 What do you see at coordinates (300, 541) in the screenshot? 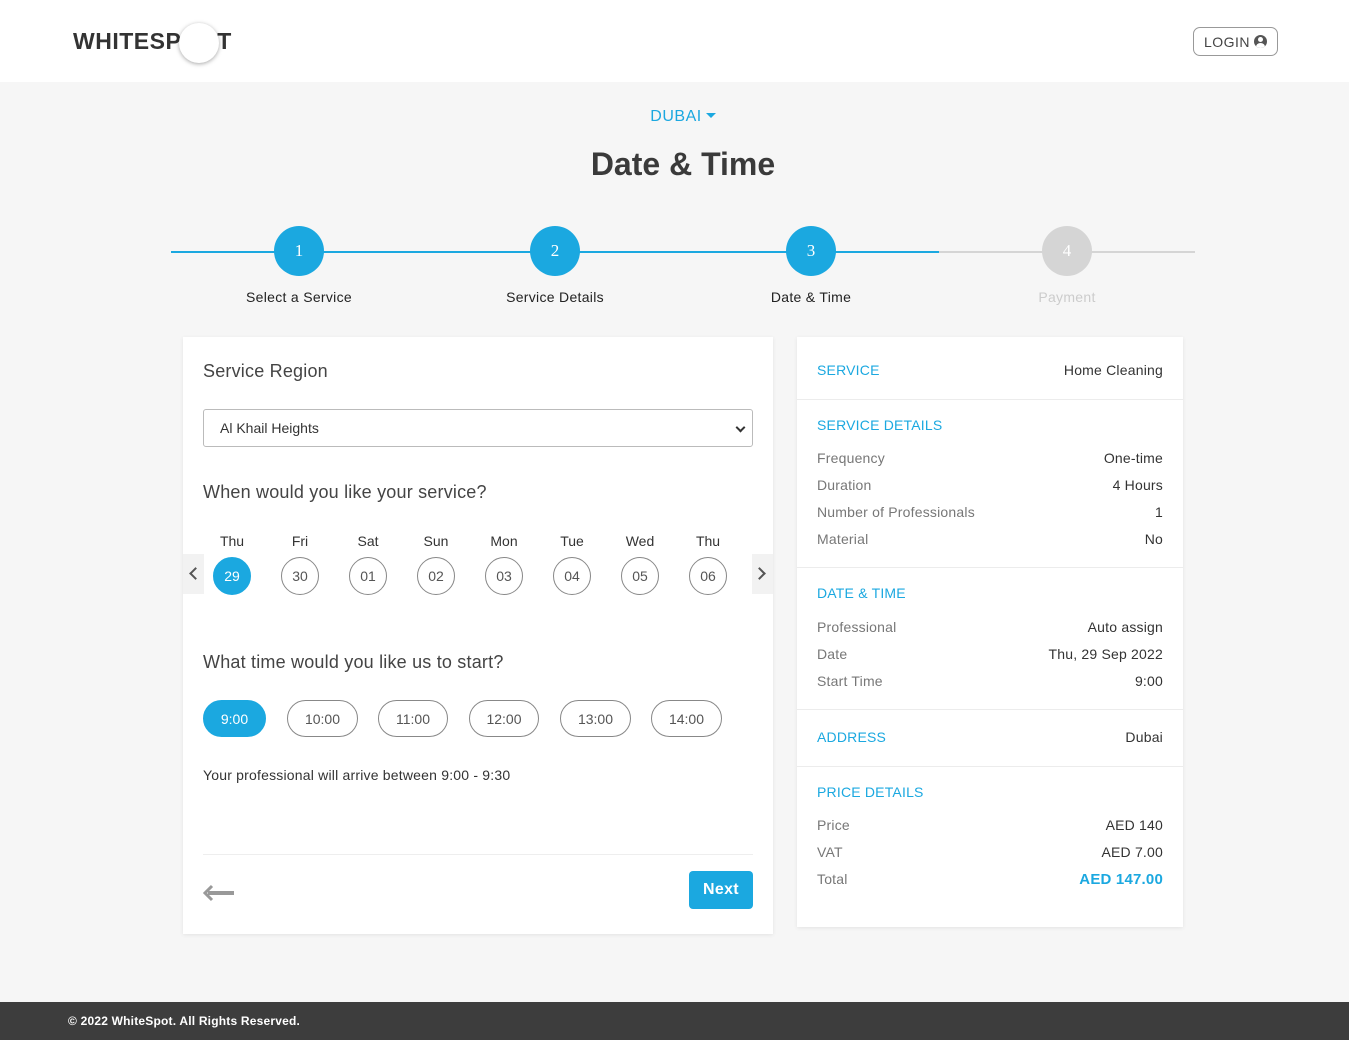
I see `day-name: Fri` at bounding box center [300, 541].